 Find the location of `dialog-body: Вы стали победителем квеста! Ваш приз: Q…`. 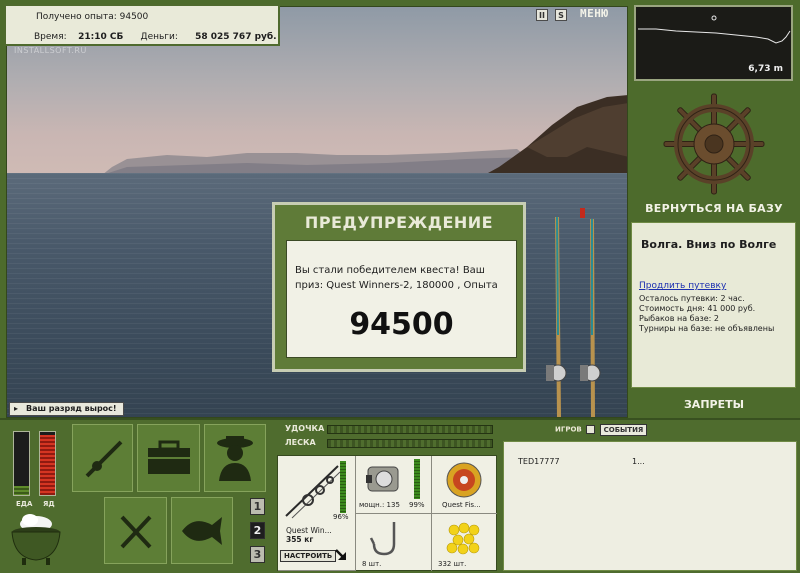

dialog-body: Вы стали победителем квеста! Ваш приз: Q… is located at coordinates (401, 299).